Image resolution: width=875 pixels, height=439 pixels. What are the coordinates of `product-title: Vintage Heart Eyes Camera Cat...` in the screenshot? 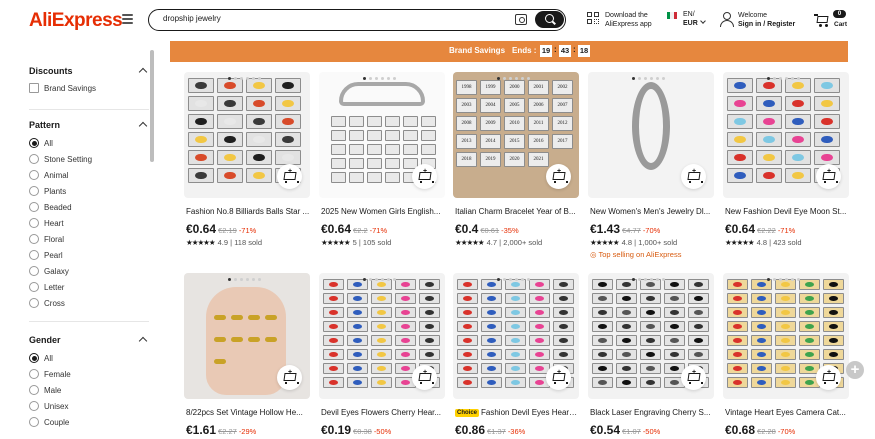 It's located at (787, 412).